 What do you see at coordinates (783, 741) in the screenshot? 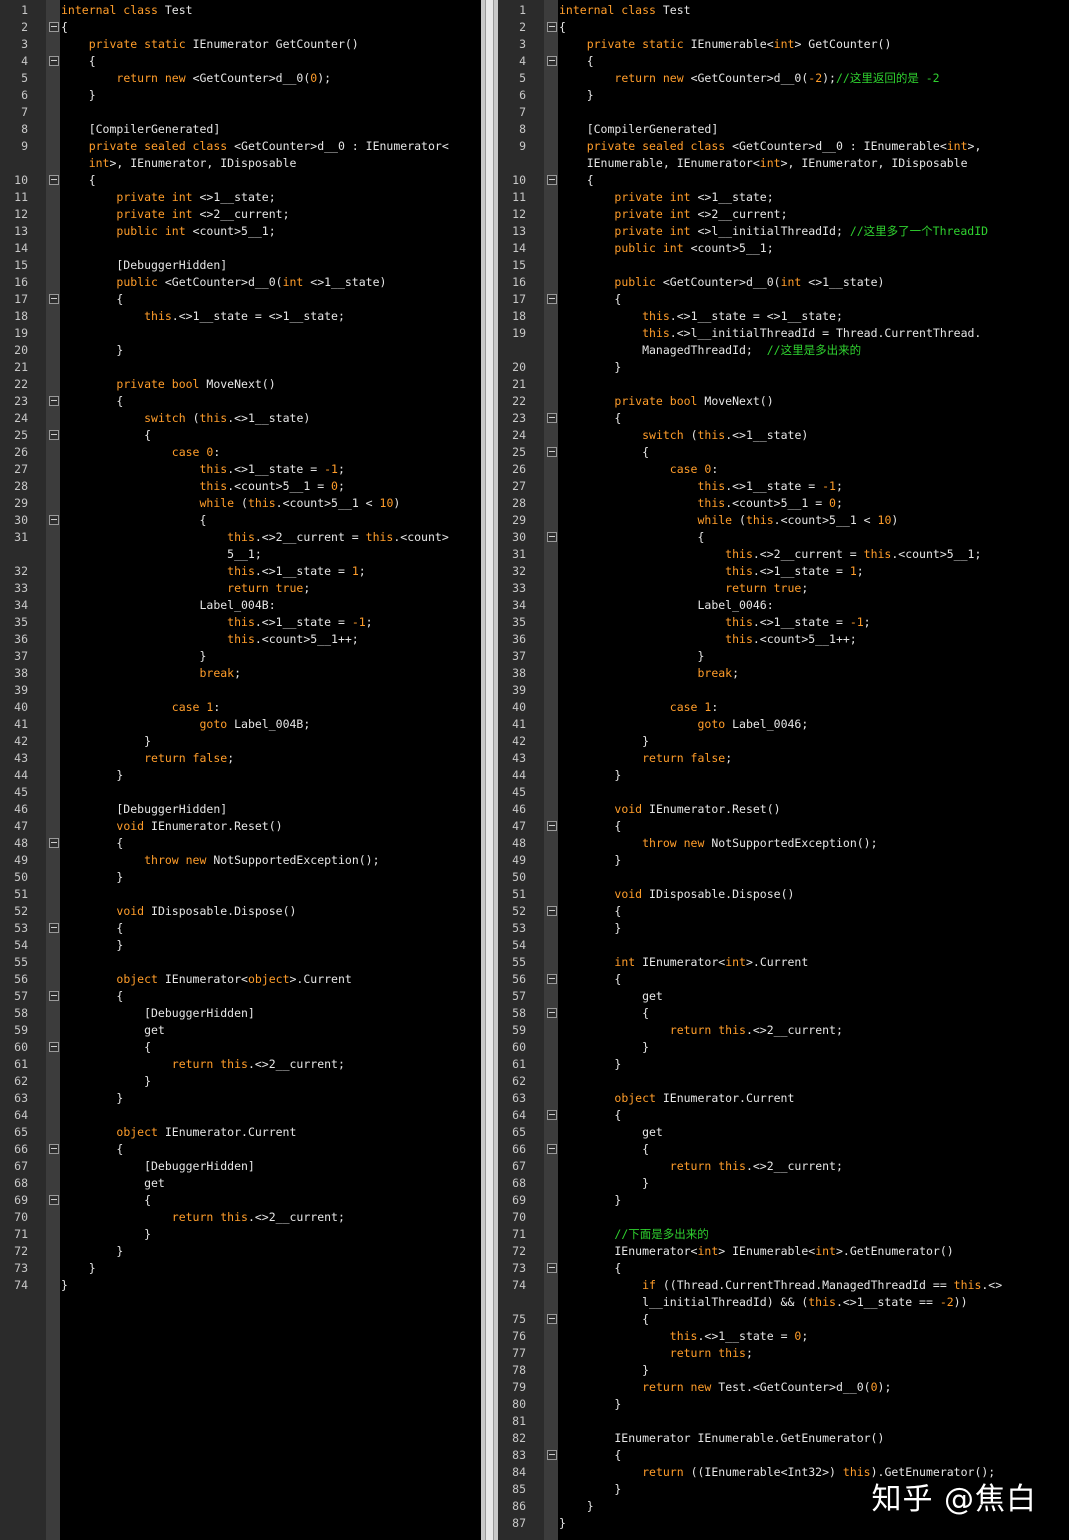
I see `code-line: 42 }` at bounding box center [783, 741].